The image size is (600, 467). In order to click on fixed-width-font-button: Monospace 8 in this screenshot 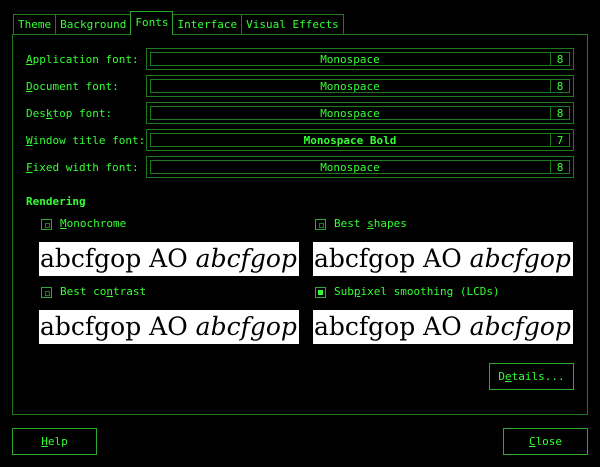, I will do `click(360, 167)`.